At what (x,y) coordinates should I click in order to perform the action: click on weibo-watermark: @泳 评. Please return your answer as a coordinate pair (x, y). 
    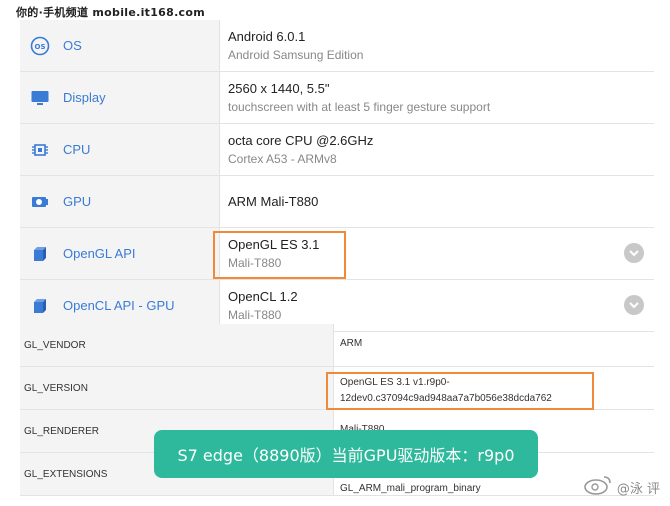
    Looking at the image, I should click on (621, 487).